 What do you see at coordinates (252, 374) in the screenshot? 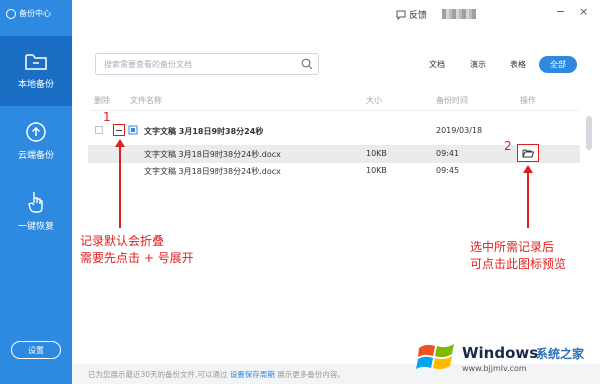
I see `save-period-link: 设置保存周期` at bounding box center [252, 374].